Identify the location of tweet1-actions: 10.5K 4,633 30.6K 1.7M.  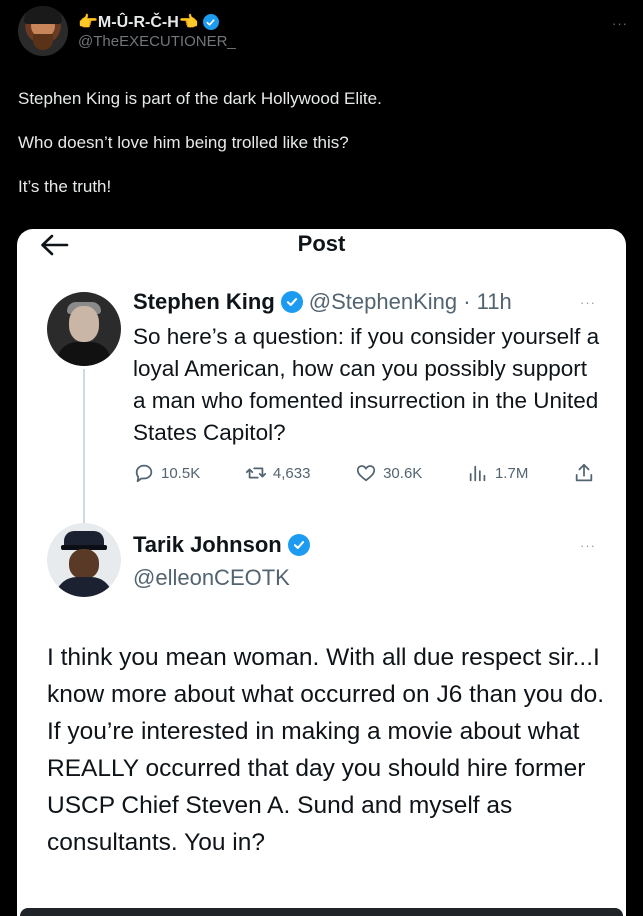
(364, 473).